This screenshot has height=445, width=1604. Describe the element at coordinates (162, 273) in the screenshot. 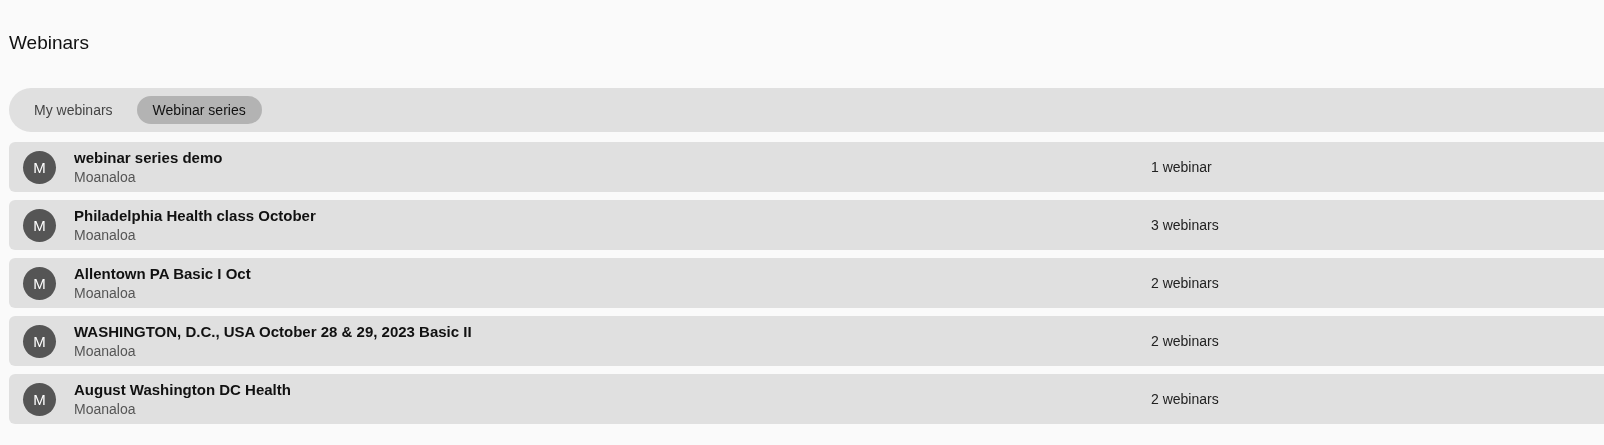

I see `series-title: Allentown PA Basic I Oct` at that location.